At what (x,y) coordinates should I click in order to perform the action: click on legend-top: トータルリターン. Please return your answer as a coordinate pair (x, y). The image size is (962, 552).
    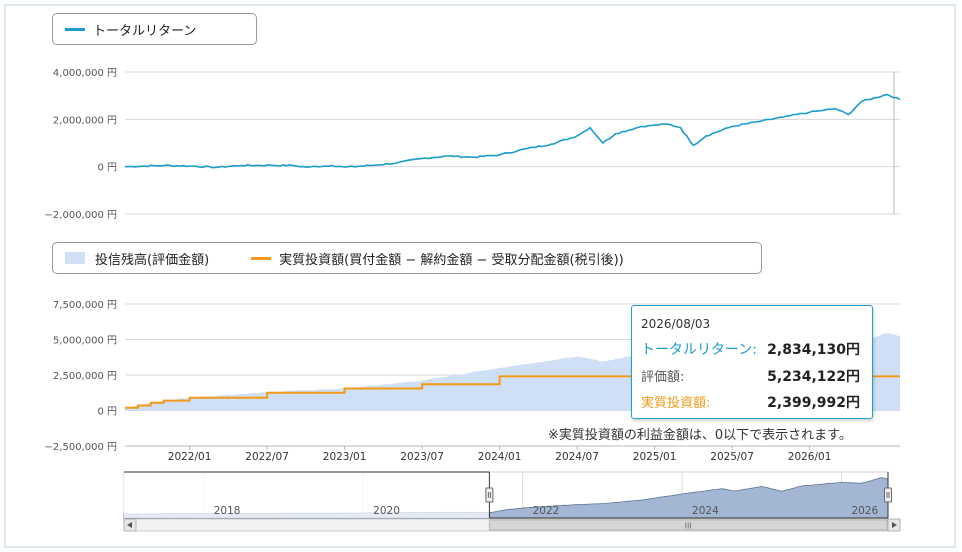
    Looking at the image, I should click on (154, 29).